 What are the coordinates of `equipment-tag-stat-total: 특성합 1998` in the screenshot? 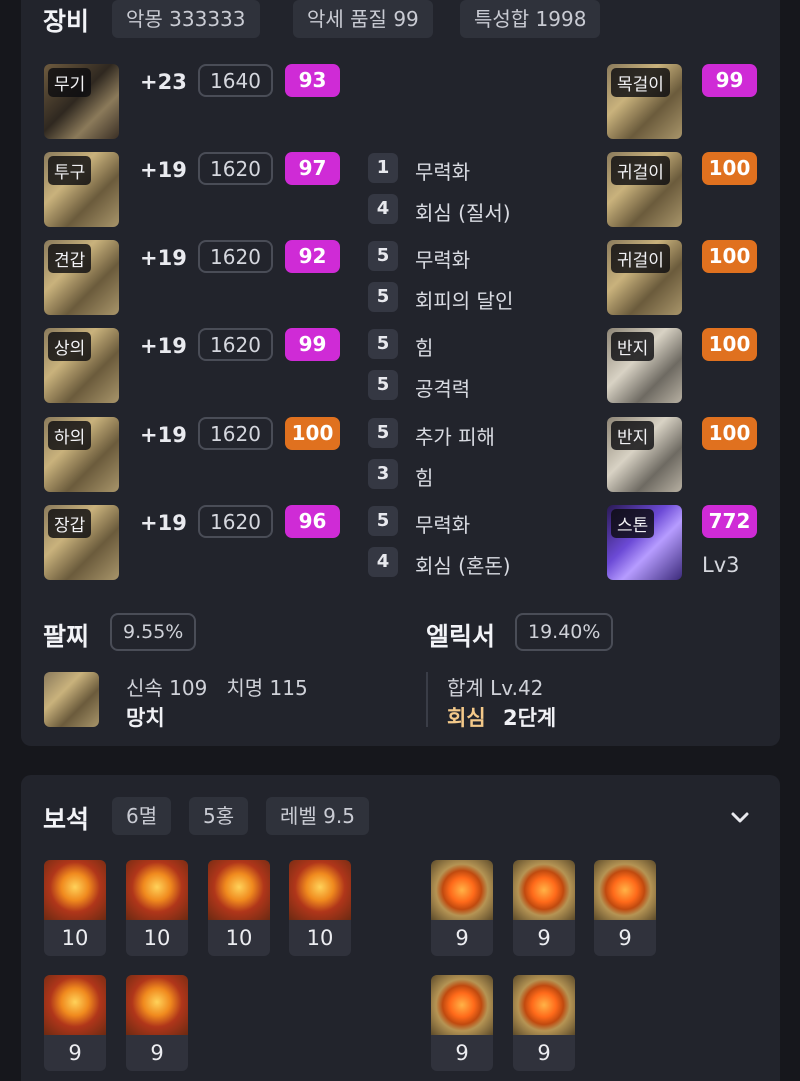 It's located at (530, 19).